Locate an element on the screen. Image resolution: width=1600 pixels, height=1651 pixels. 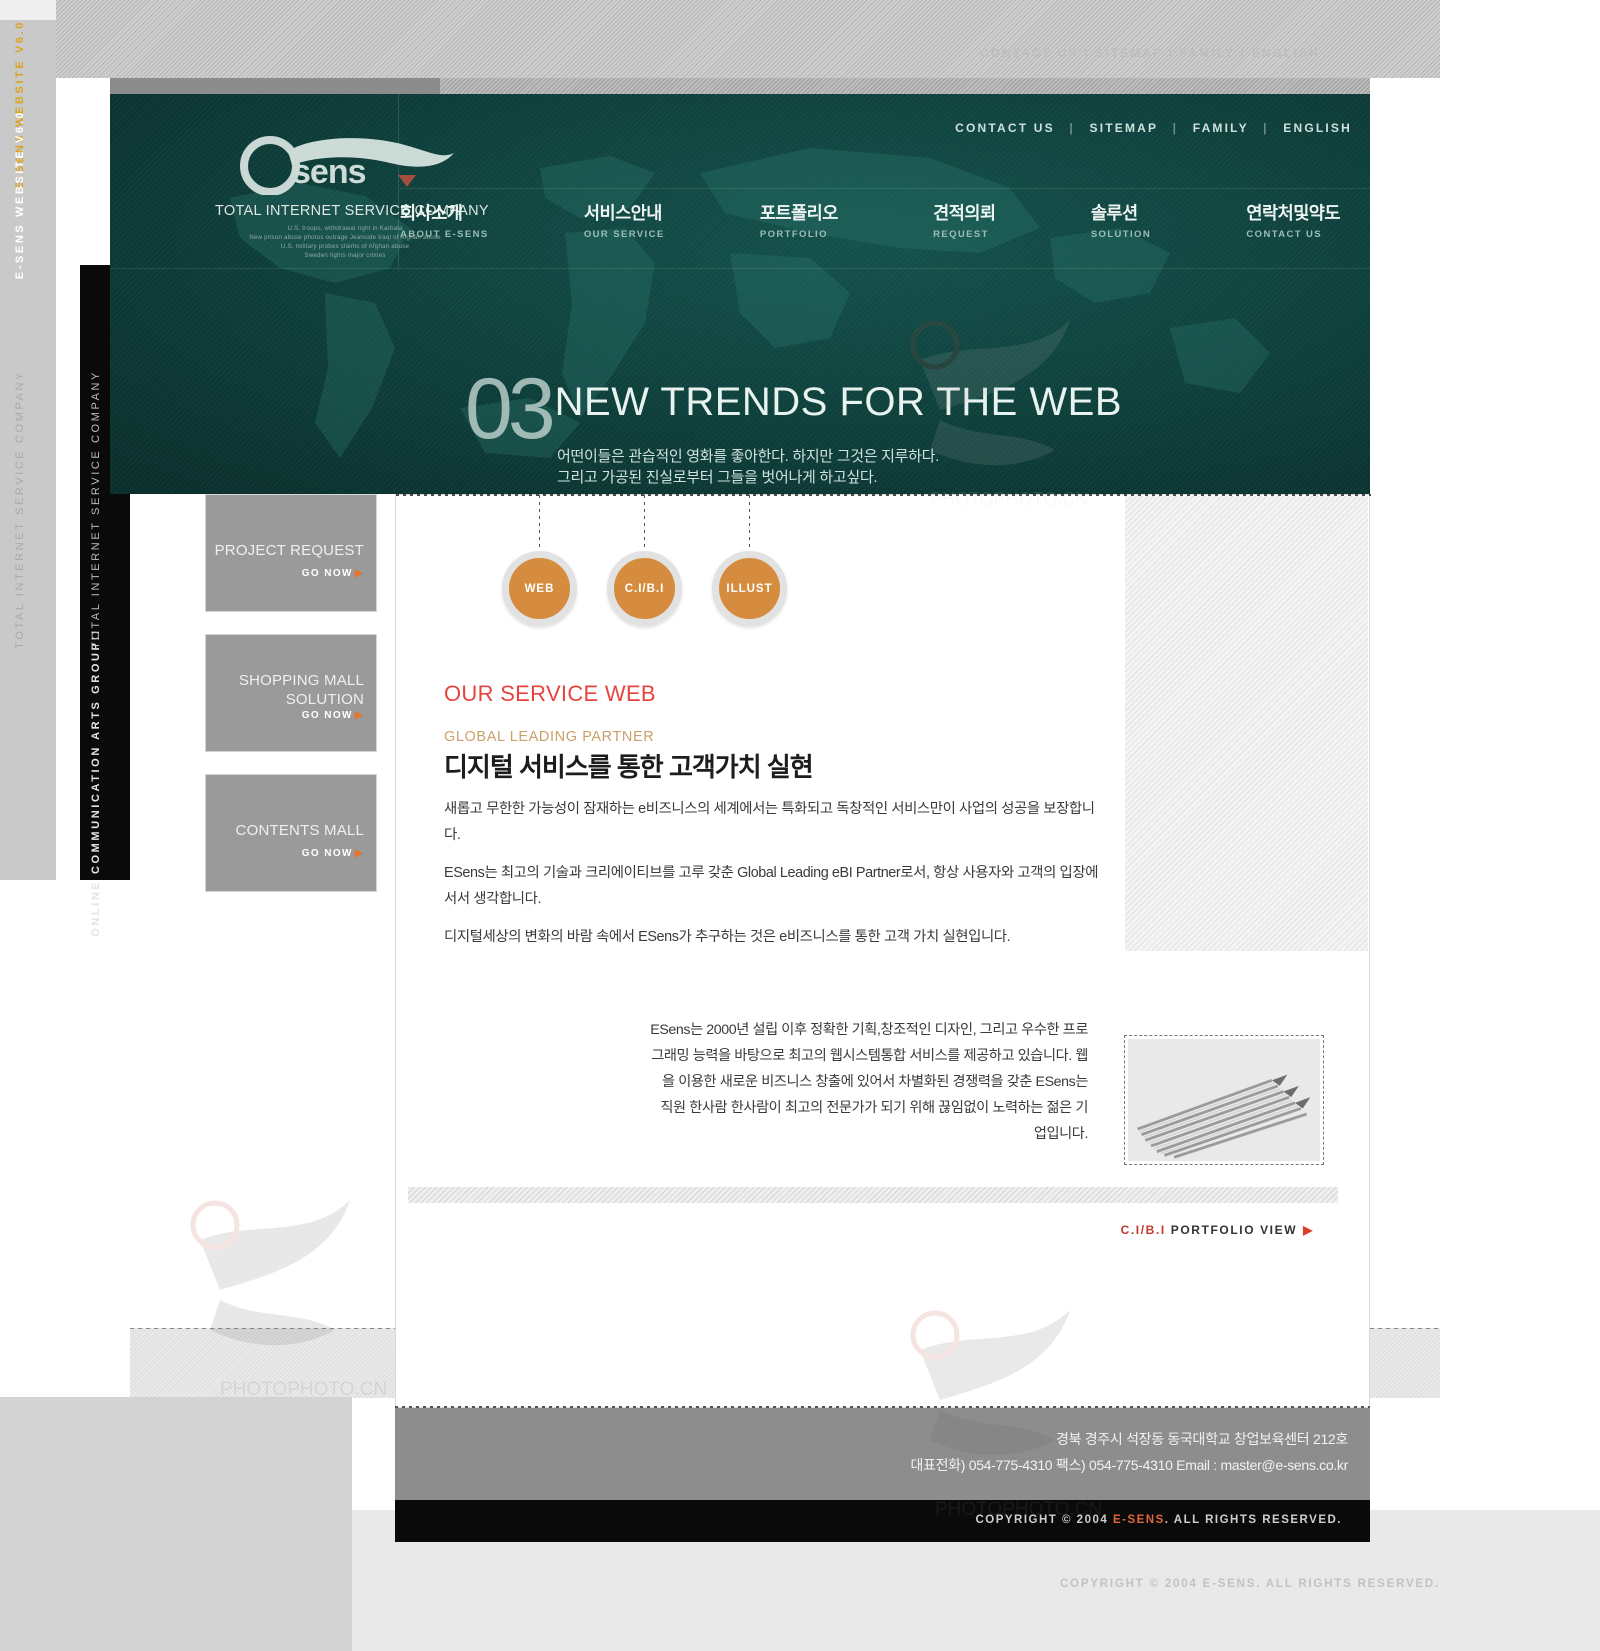
nav-item-service: 서비스안내 OUR SERVICE is located at coordinates (624, 229).